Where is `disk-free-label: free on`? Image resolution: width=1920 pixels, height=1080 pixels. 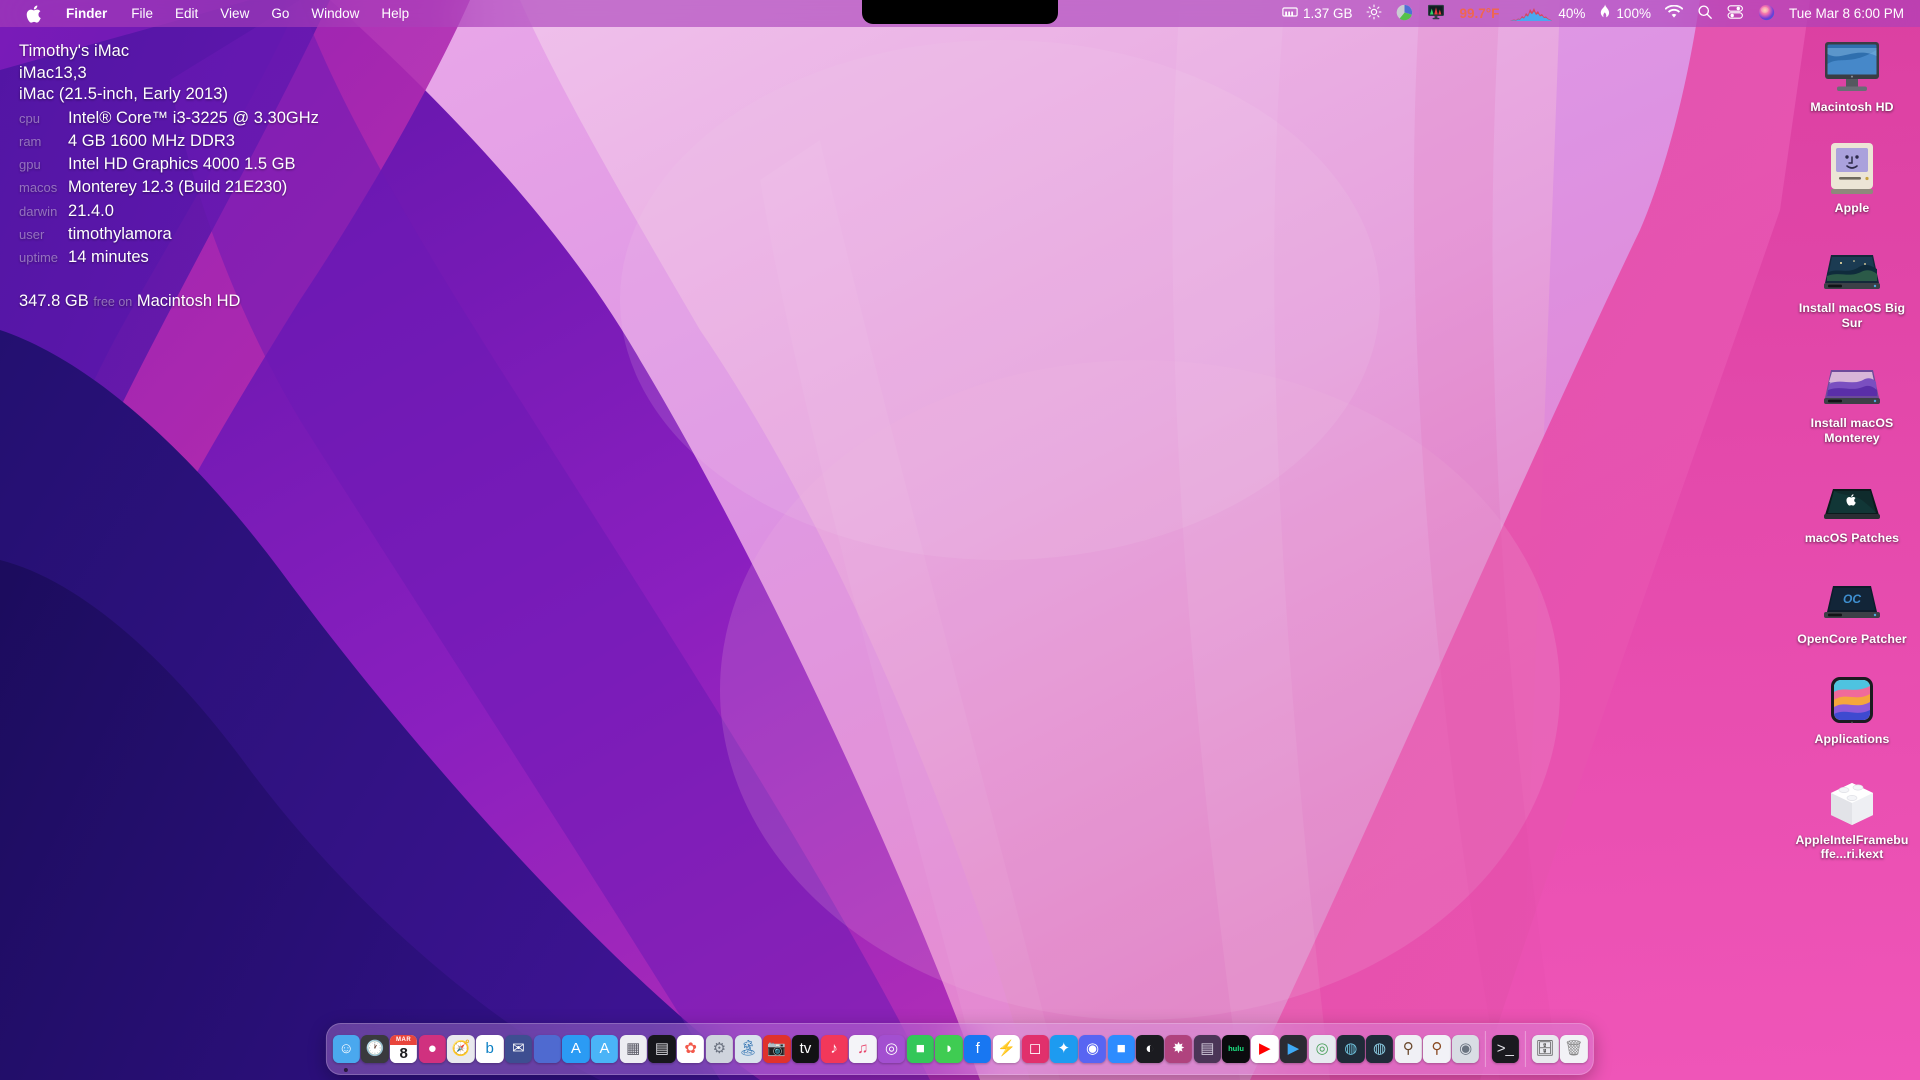 disk-free-label: free on is located at coordinates (113, 301).